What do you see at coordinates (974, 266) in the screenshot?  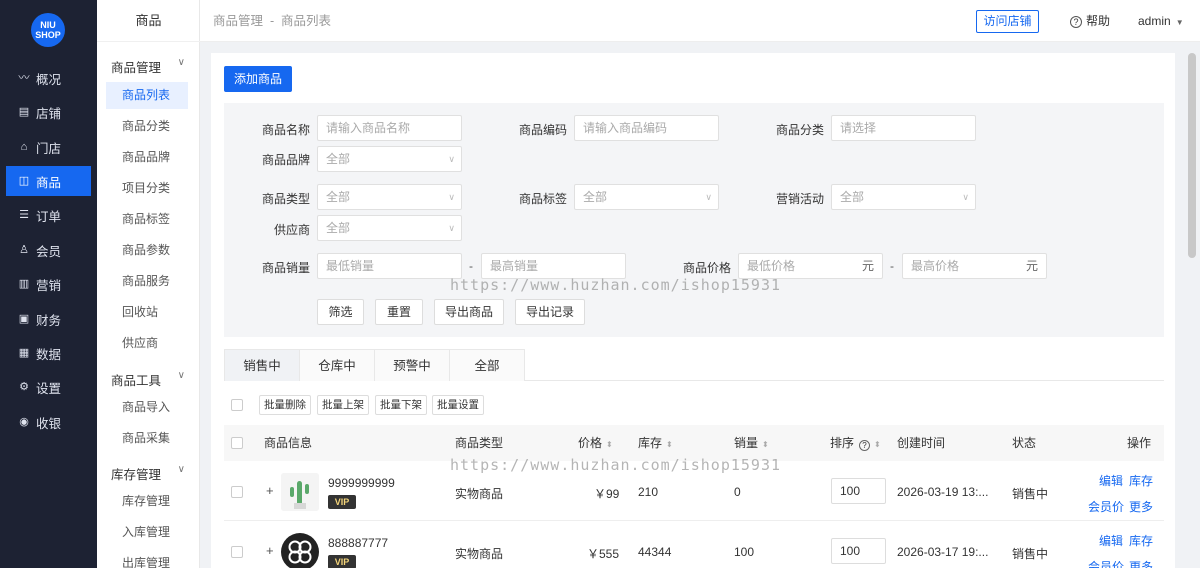 I see `price-max-input: 最高价格元` at bounding box center [974, 266].